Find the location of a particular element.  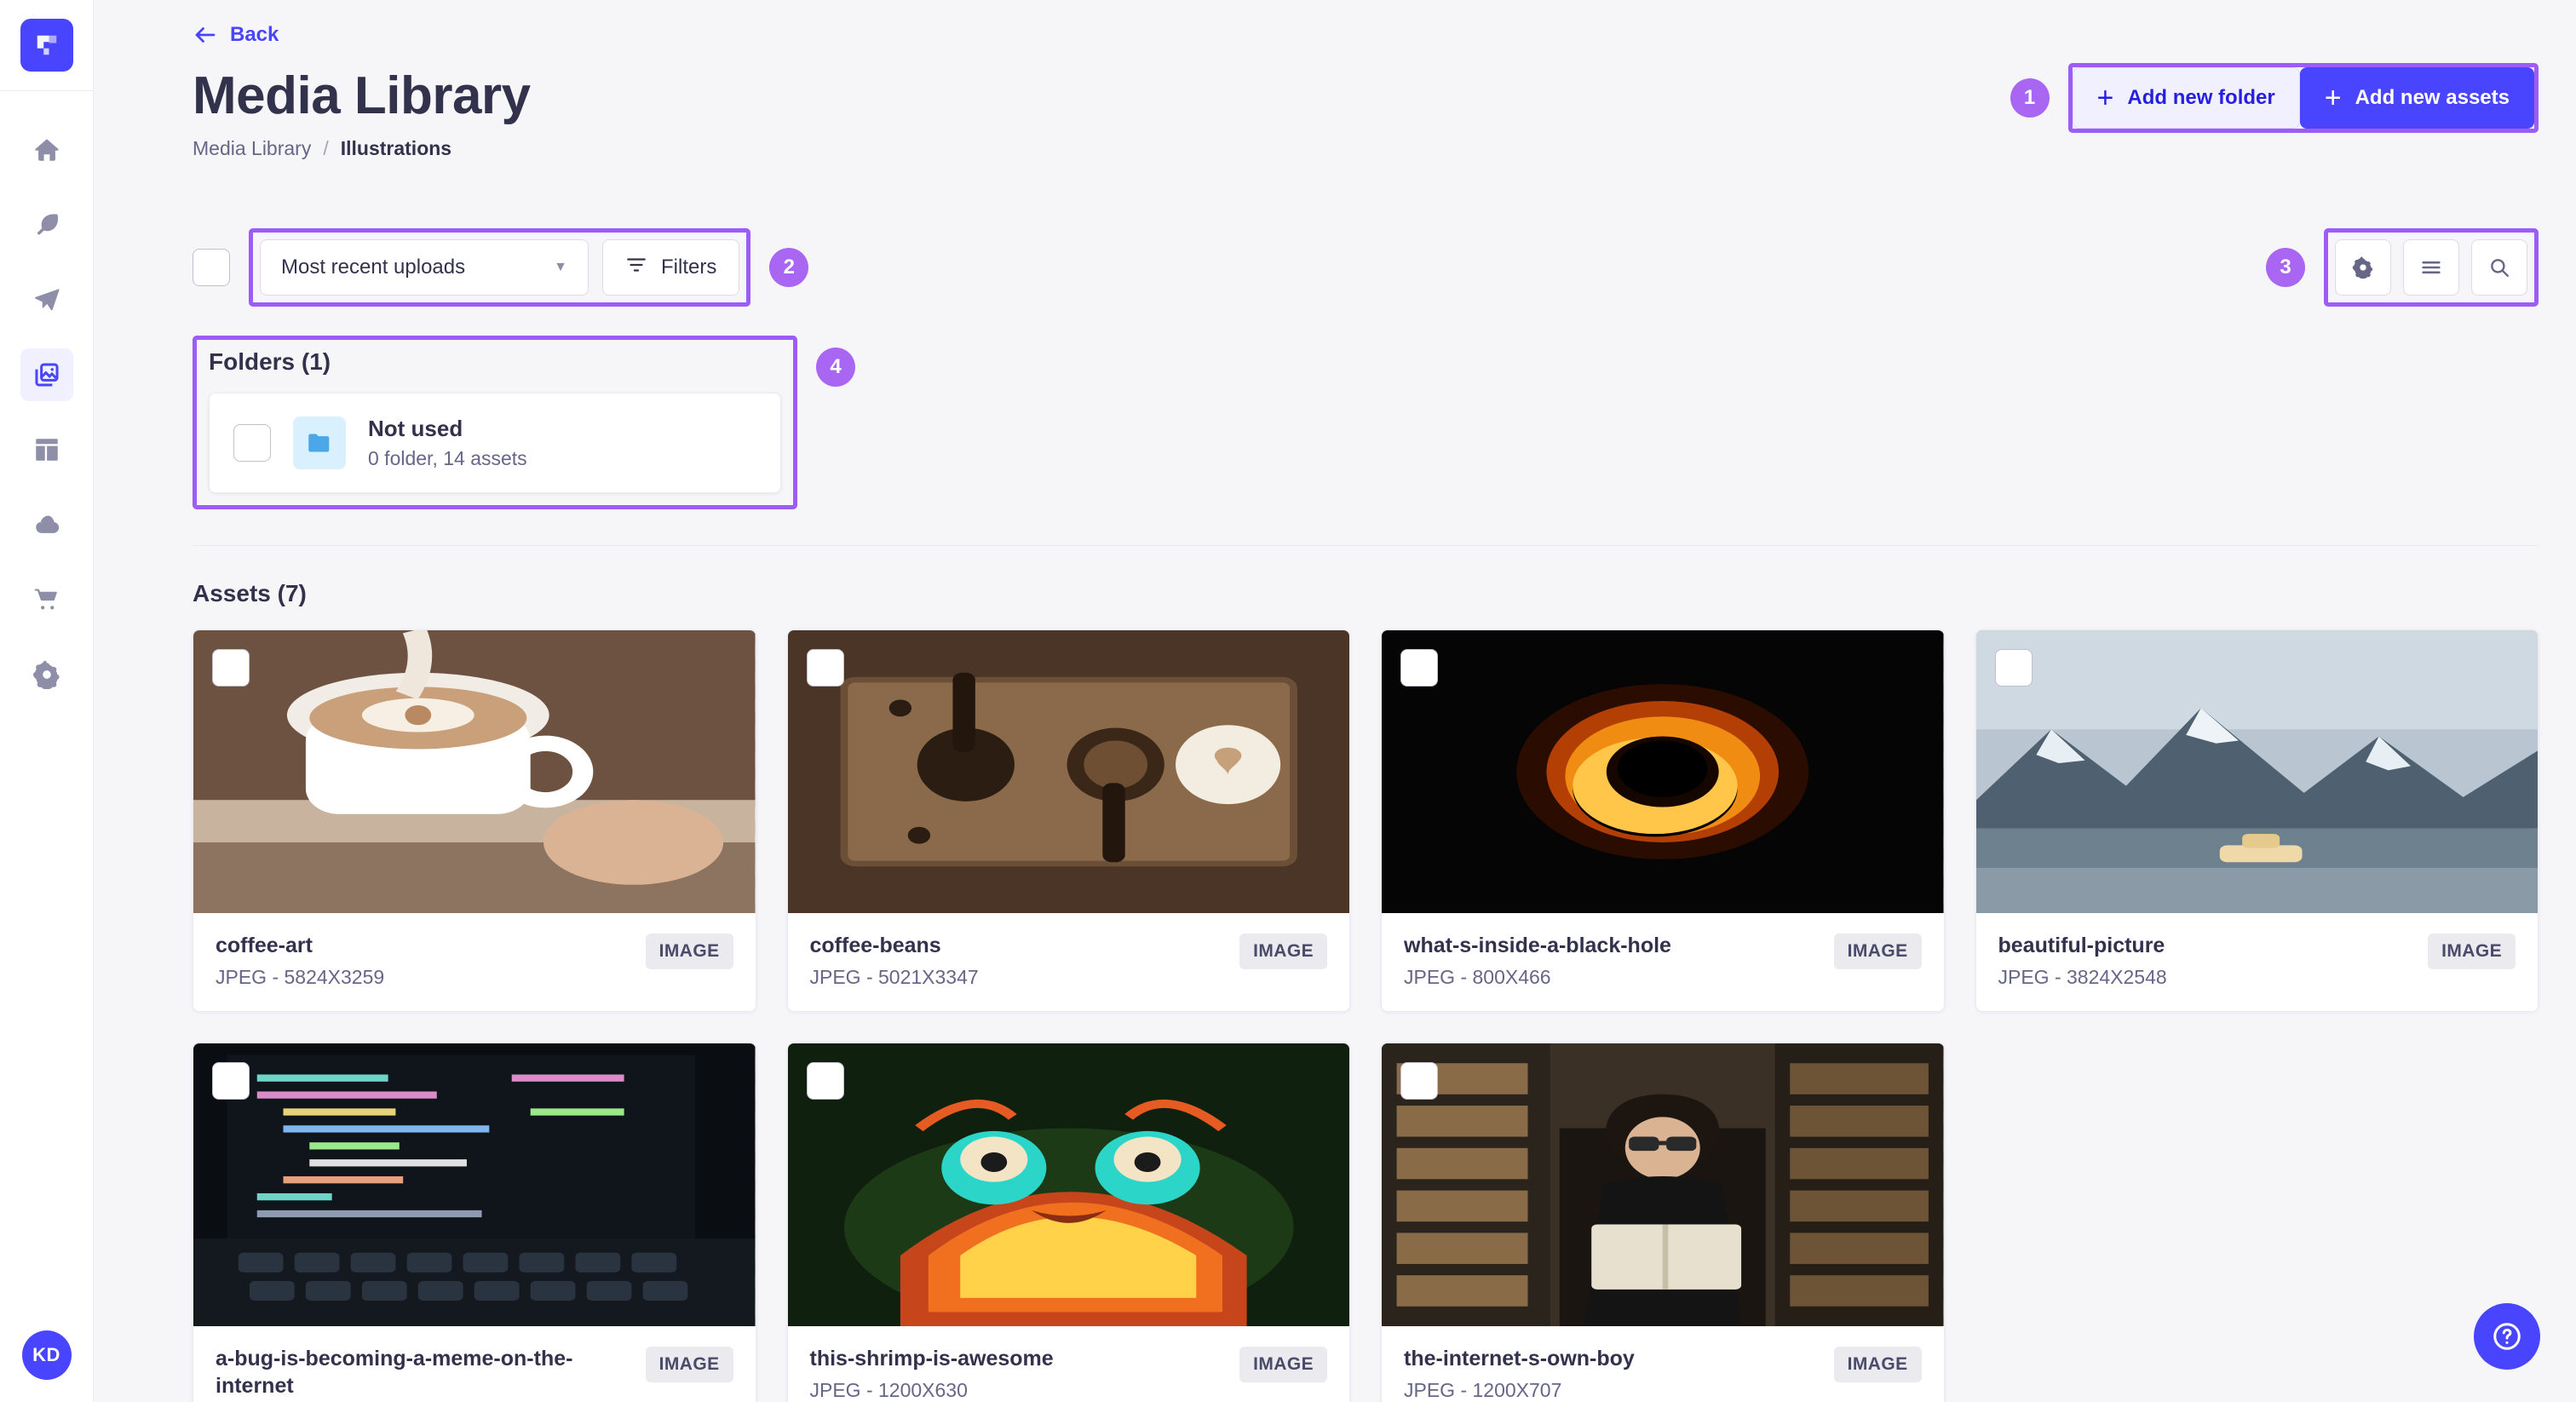

code-laptop-image is located at coordinates (475, 1185).